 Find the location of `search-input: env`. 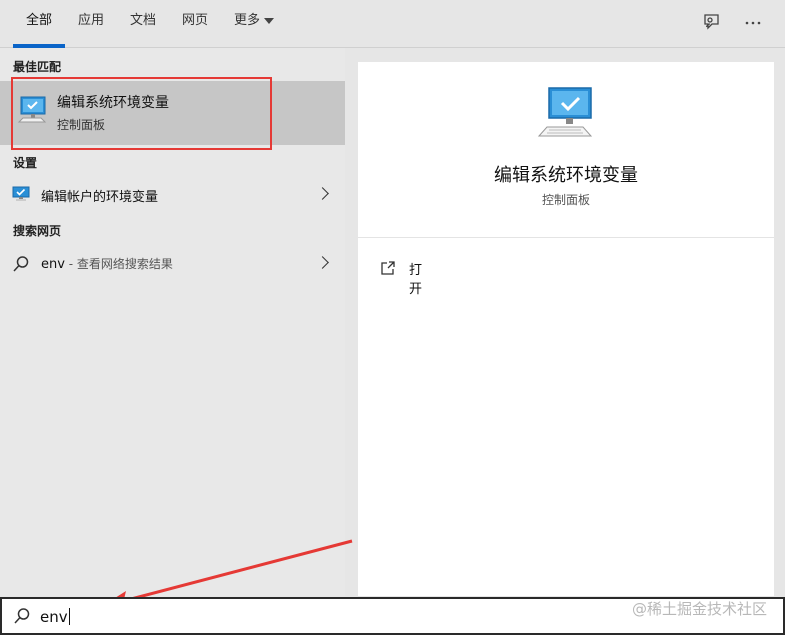

search-input: env is located at coordinates (55, 617).